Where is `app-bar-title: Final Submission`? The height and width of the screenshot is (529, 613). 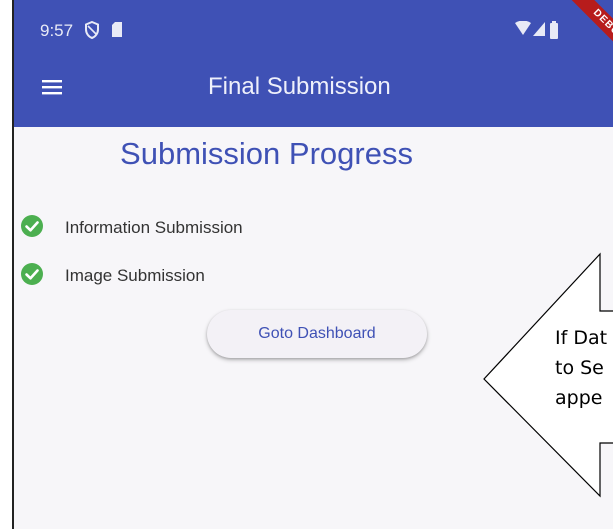
app-bar-title: Final Submission is located at coordinates (299, 86).